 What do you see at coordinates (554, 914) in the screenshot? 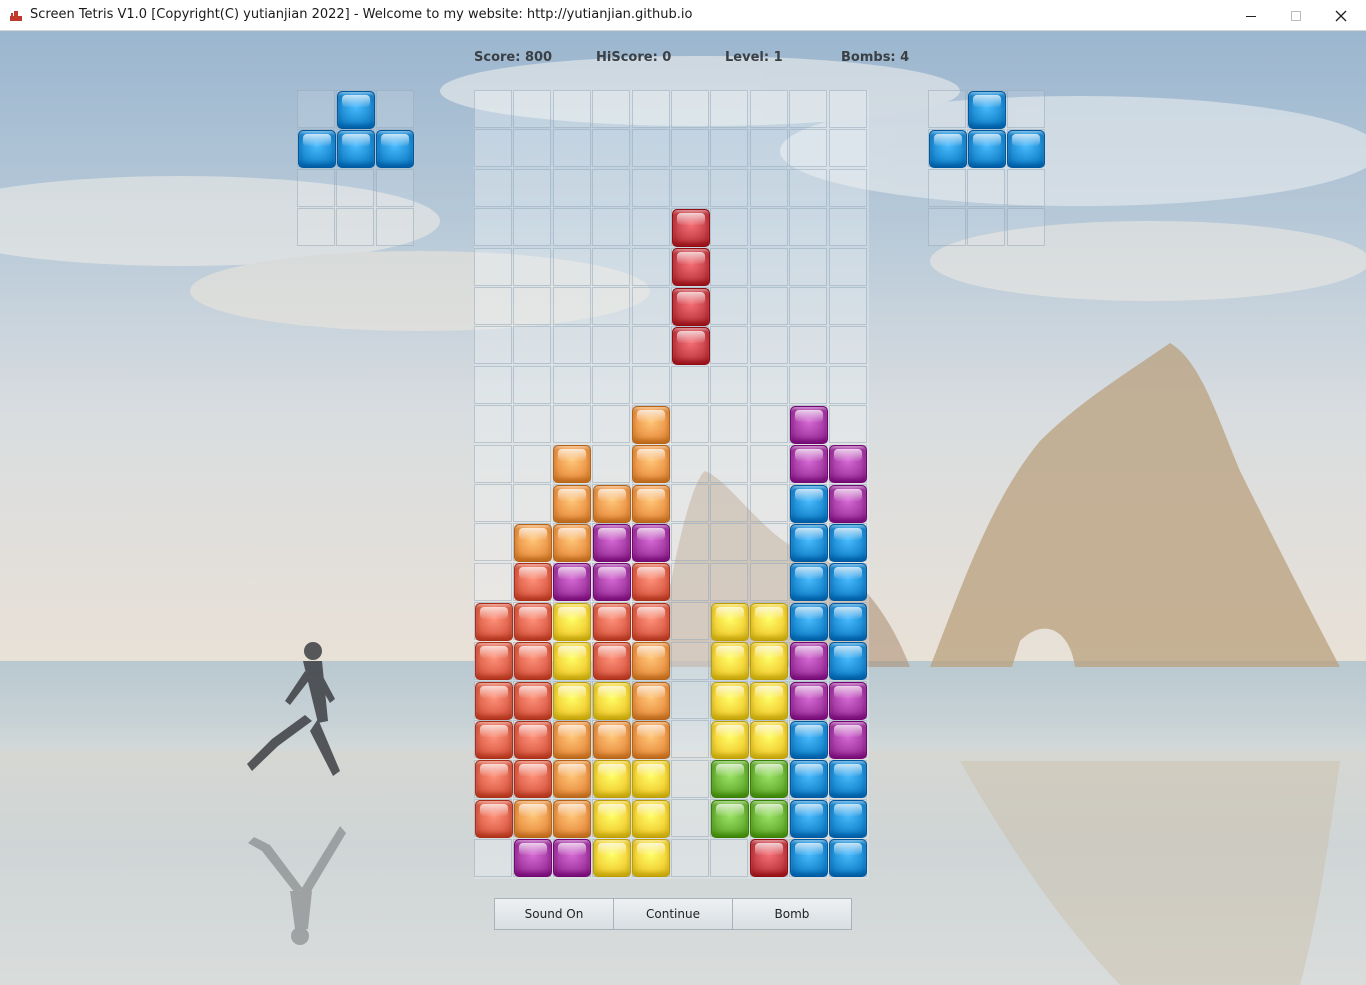
I see `sound-toggle-button: Sound On` at bounding box center [554, 914].